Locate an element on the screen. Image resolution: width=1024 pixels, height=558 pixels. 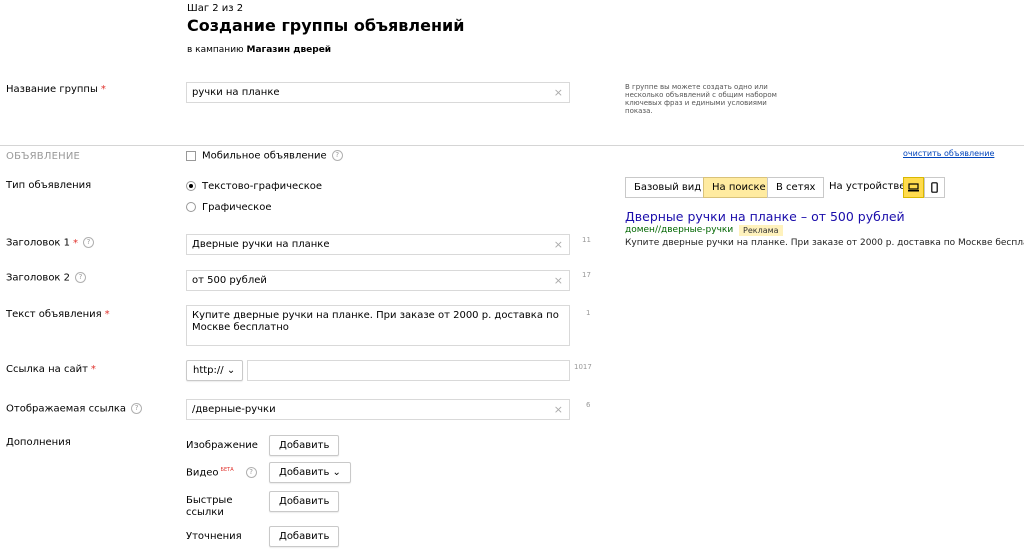
title2-label: Заголовок 2? is located at coordinates (46, 278).